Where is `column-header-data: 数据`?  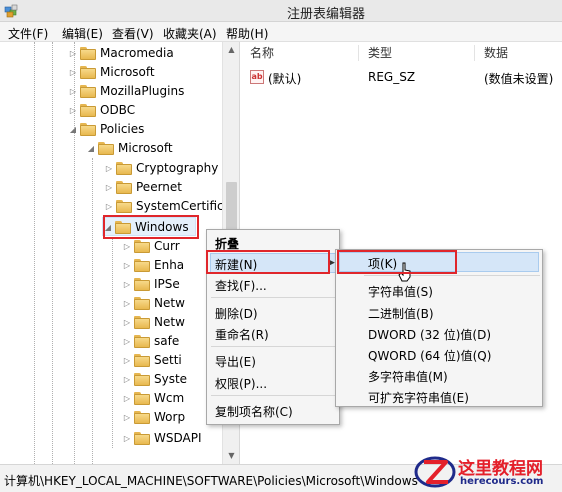 column-header-data: 数据 is located at coordinates (496, 53).